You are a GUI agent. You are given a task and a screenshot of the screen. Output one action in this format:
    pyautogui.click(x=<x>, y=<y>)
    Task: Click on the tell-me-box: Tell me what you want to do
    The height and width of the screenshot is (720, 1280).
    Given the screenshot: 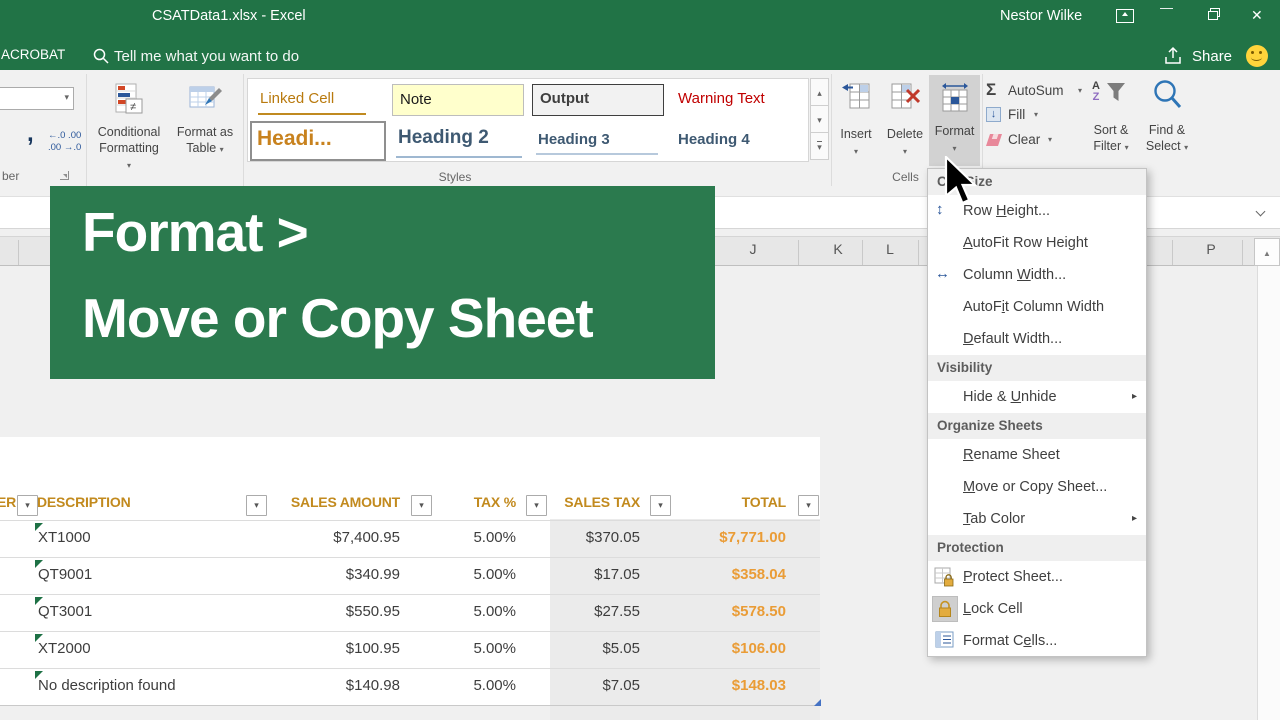 What is the action you would take?
    pyautogui.click(x=206, y=56)
    